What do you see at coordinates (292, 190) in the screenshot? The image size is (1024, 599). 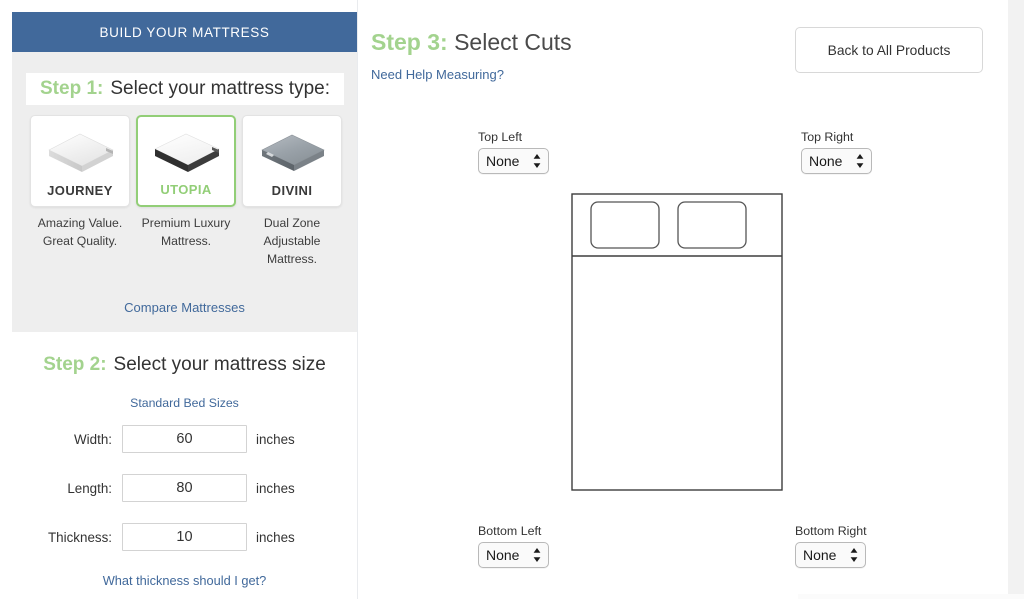 I see `mattress-option-divini-label: DIVINI` at bounding box center [292, 190].